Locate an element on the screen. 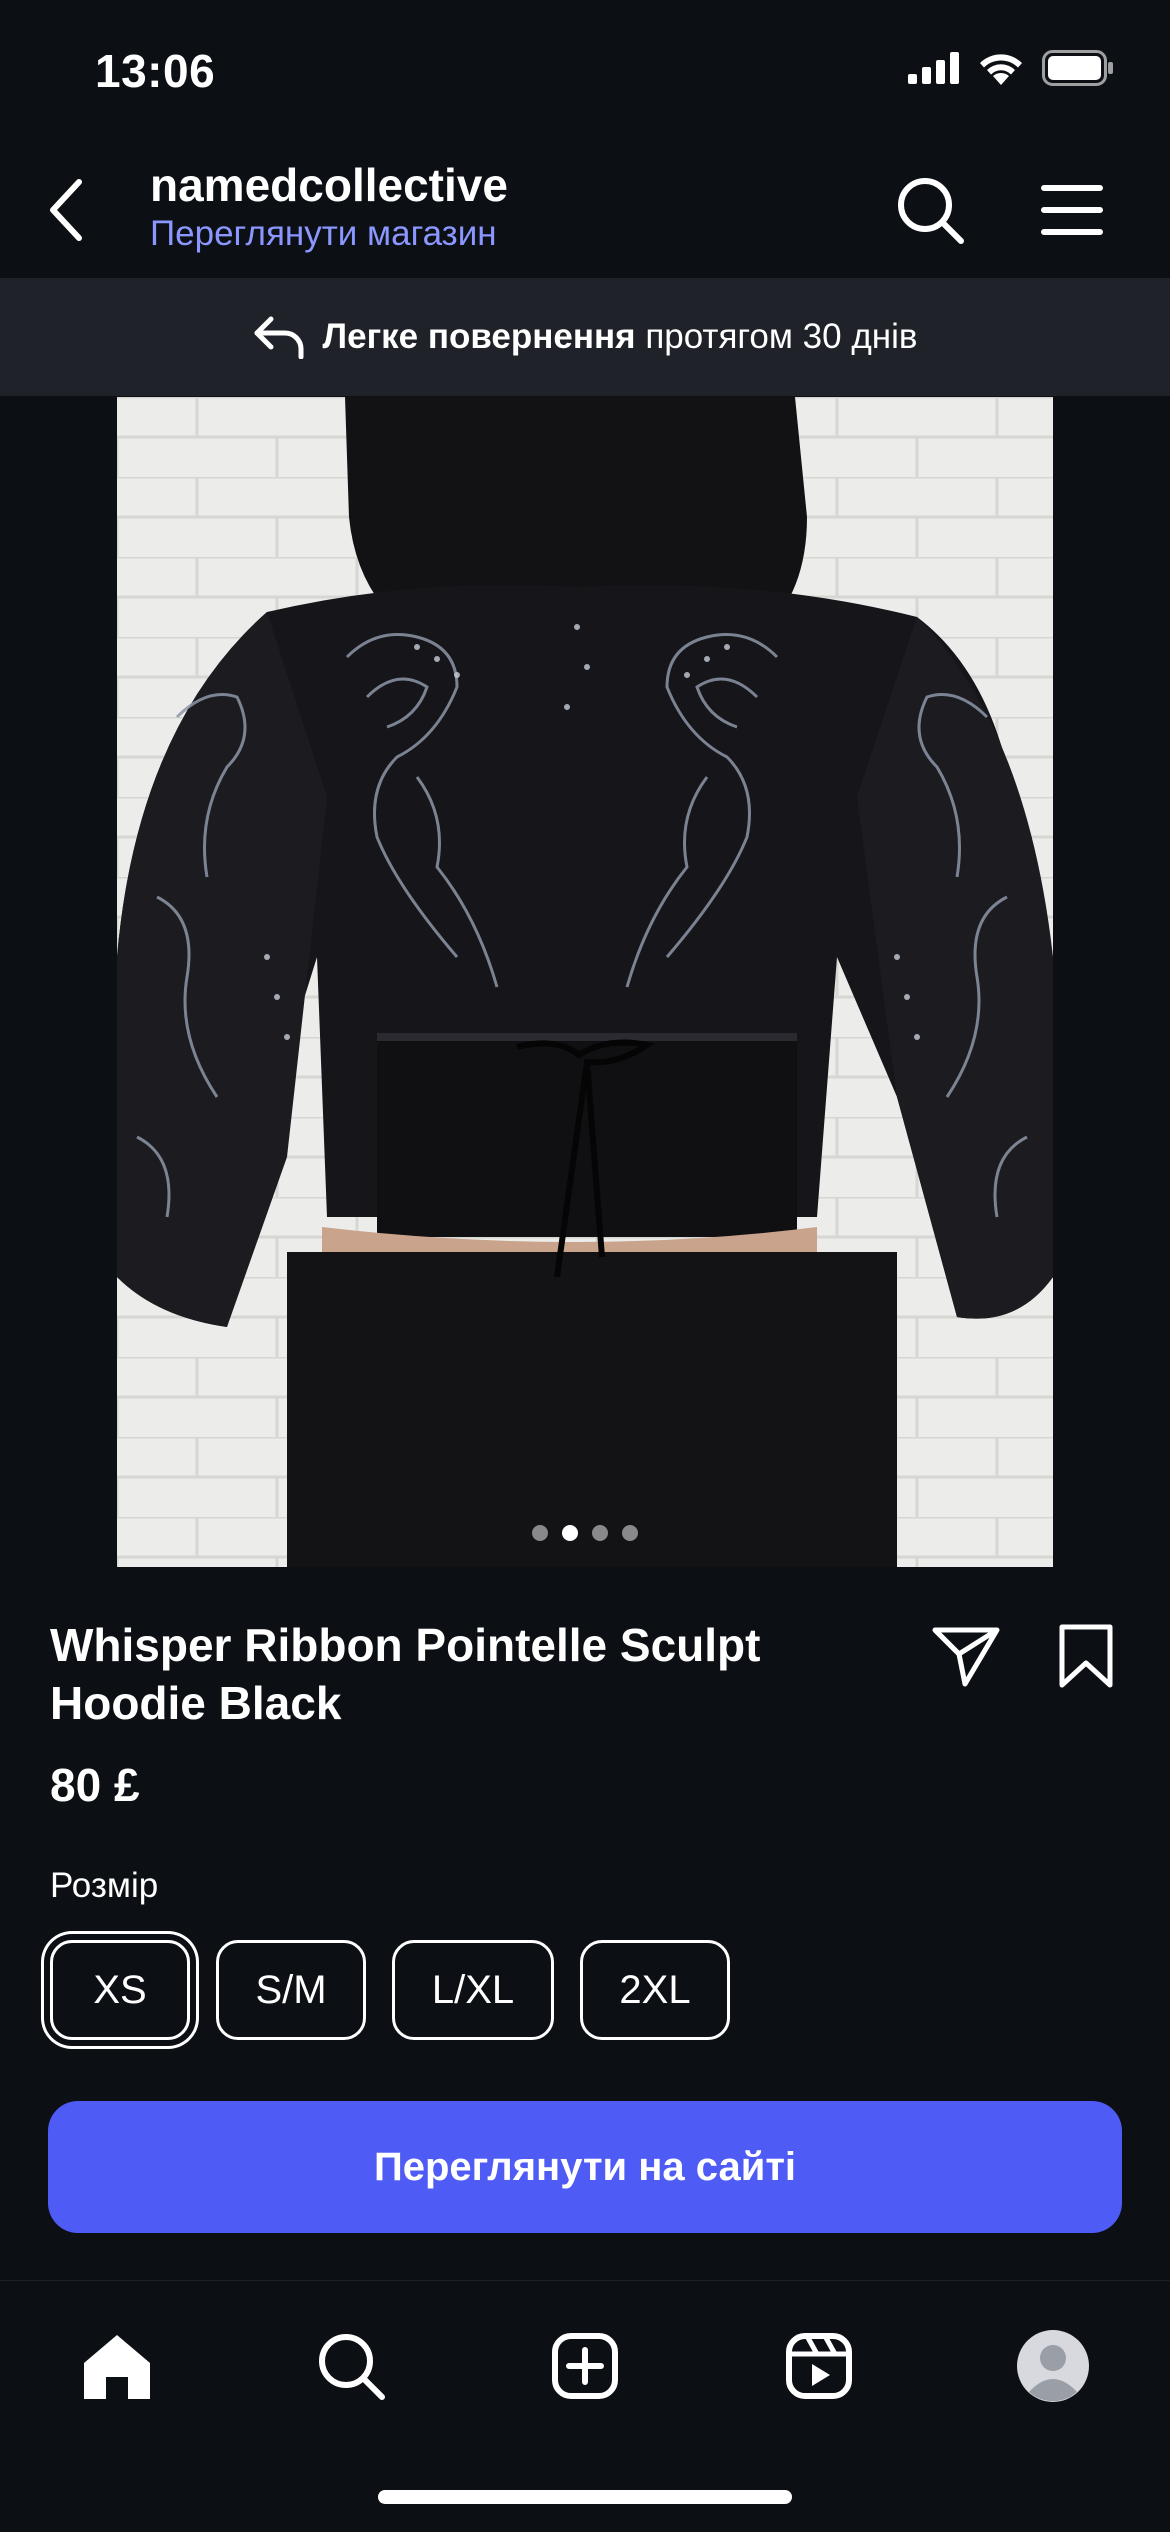  nav-reels is located at coordinates (819, 2366).